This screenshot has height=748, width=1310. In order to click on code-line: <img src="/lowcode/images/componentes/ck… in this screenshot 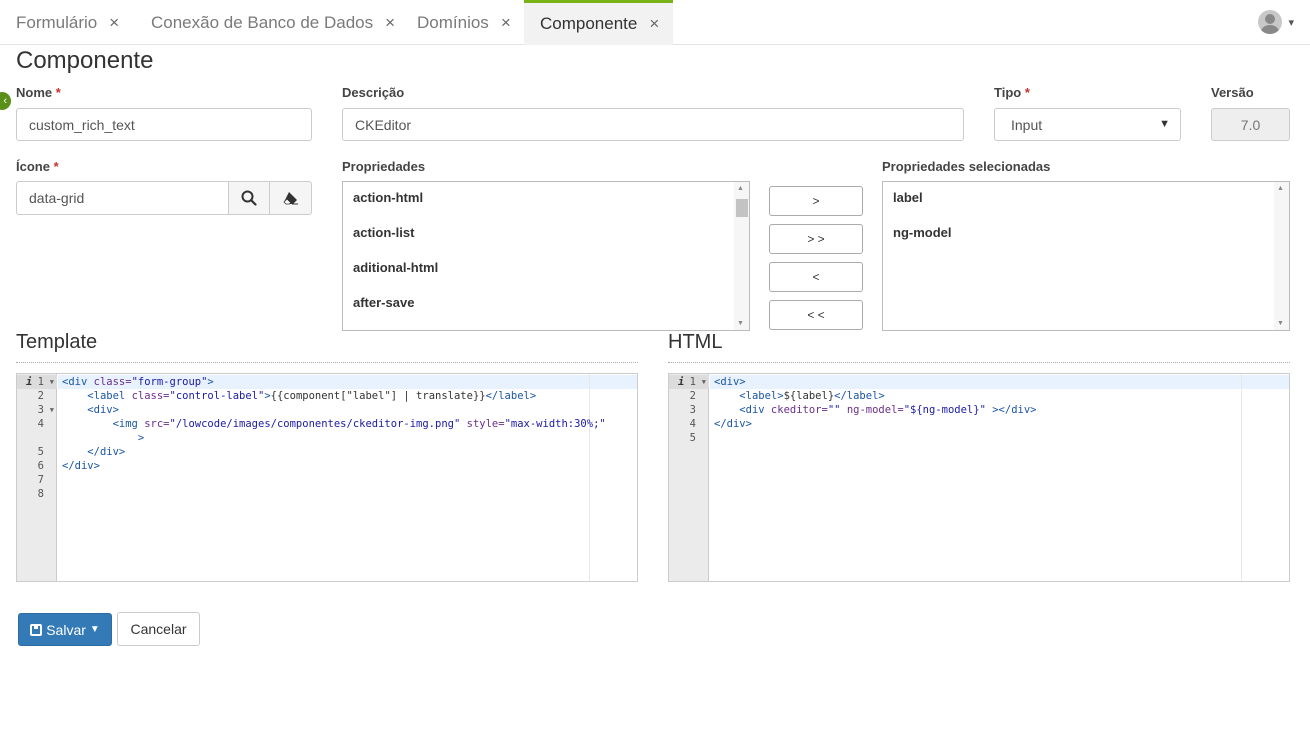, I will do `click(359, 424)`.